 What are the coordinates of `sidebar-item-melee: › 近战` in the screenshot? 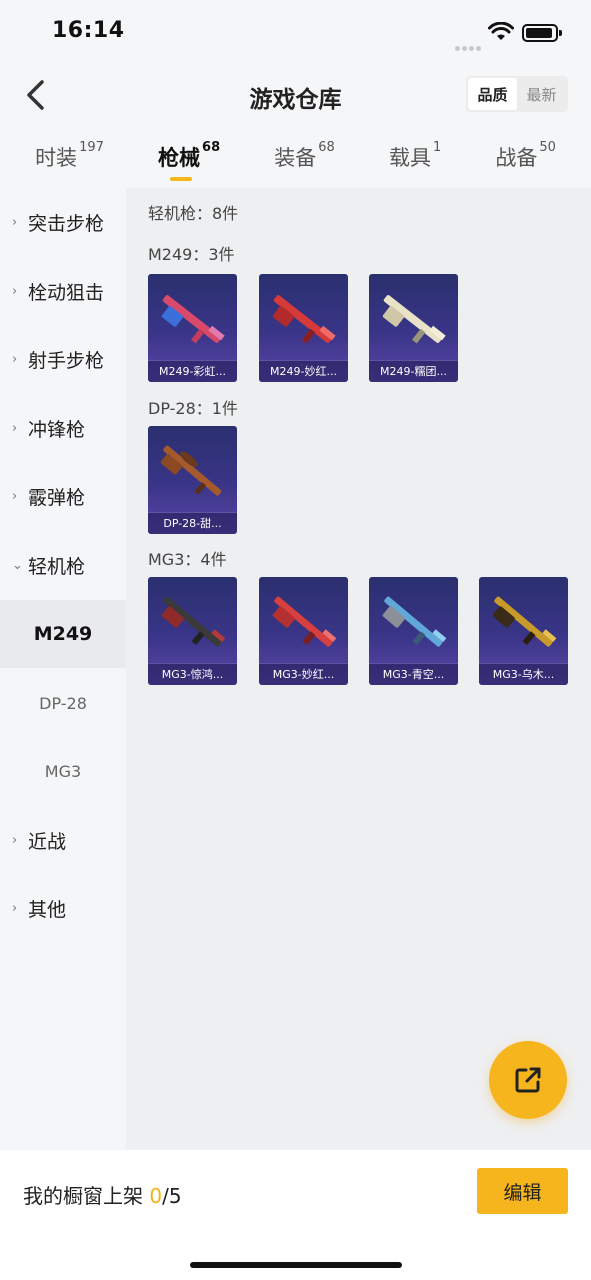 It's located at (63, 840).